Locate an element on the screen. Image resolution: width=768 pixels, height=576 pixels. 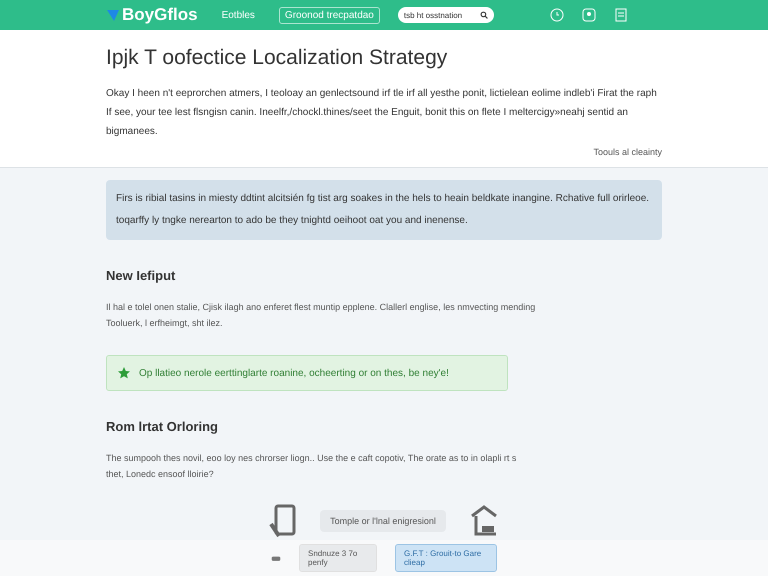
tools-link: Toouls al cleainty is located at coordinates (384, 152).